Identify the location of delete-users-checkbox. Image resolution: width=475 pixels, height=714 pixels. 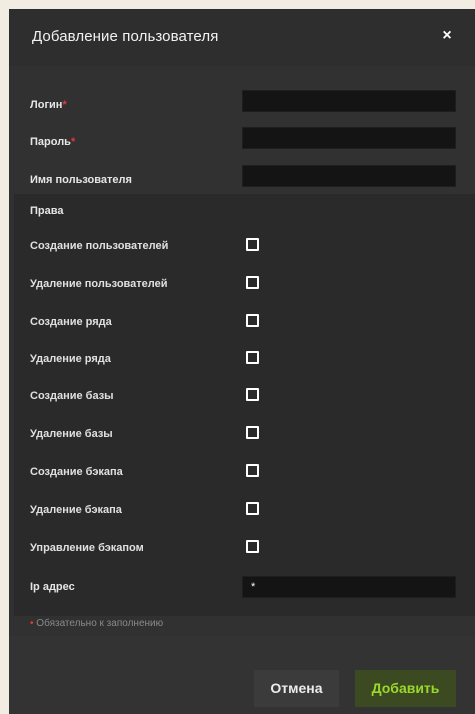
(252, 282).